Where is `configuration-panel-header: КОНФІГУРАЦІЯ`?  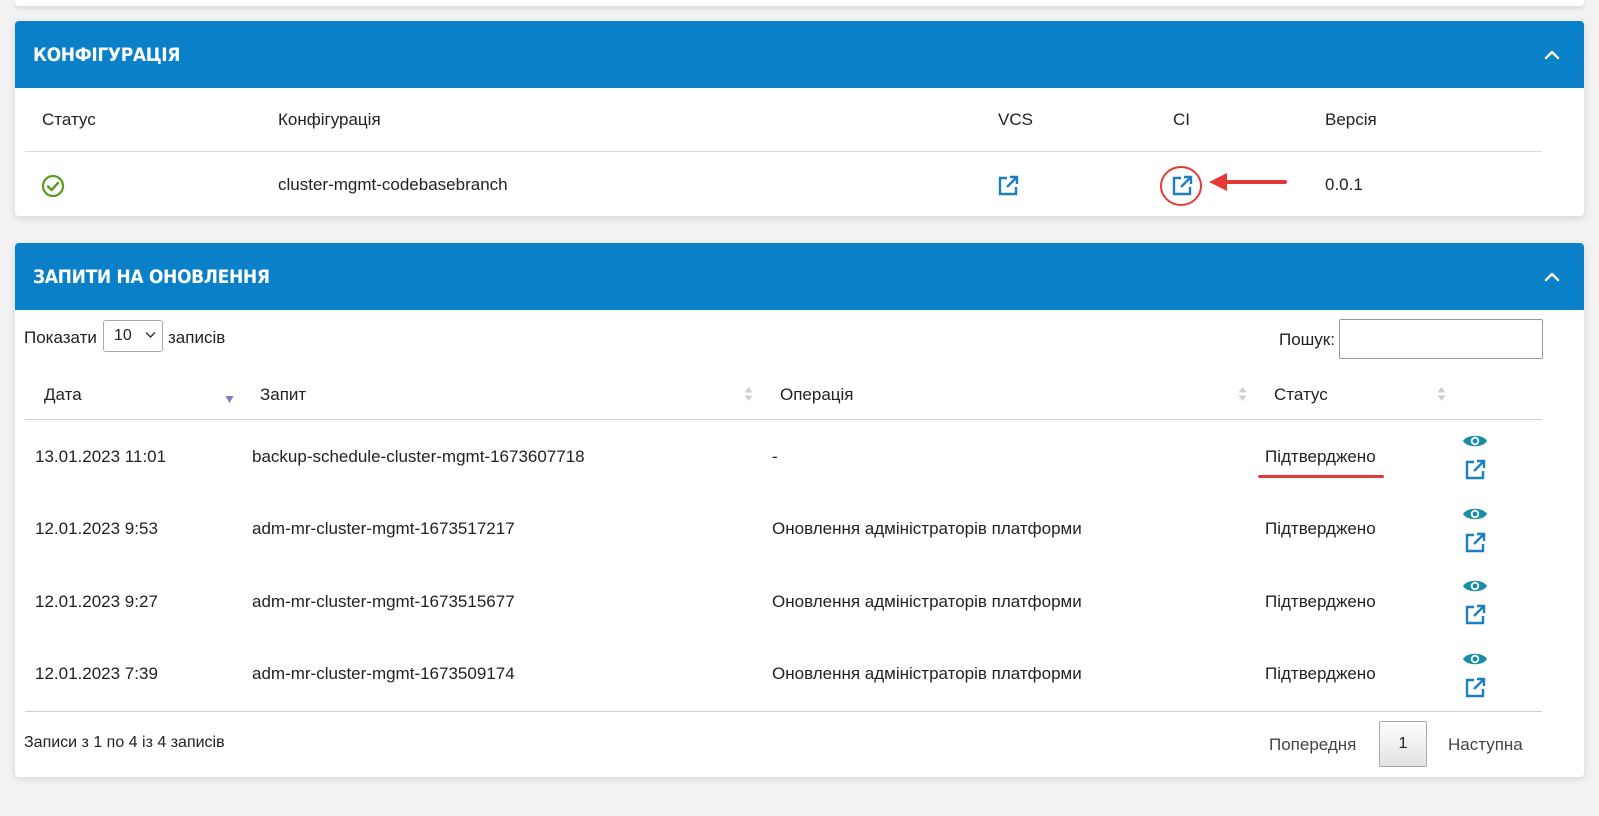
configuration-panel-header: КОНФІГУРАЦІЯ is located at coordinates (799, 54).